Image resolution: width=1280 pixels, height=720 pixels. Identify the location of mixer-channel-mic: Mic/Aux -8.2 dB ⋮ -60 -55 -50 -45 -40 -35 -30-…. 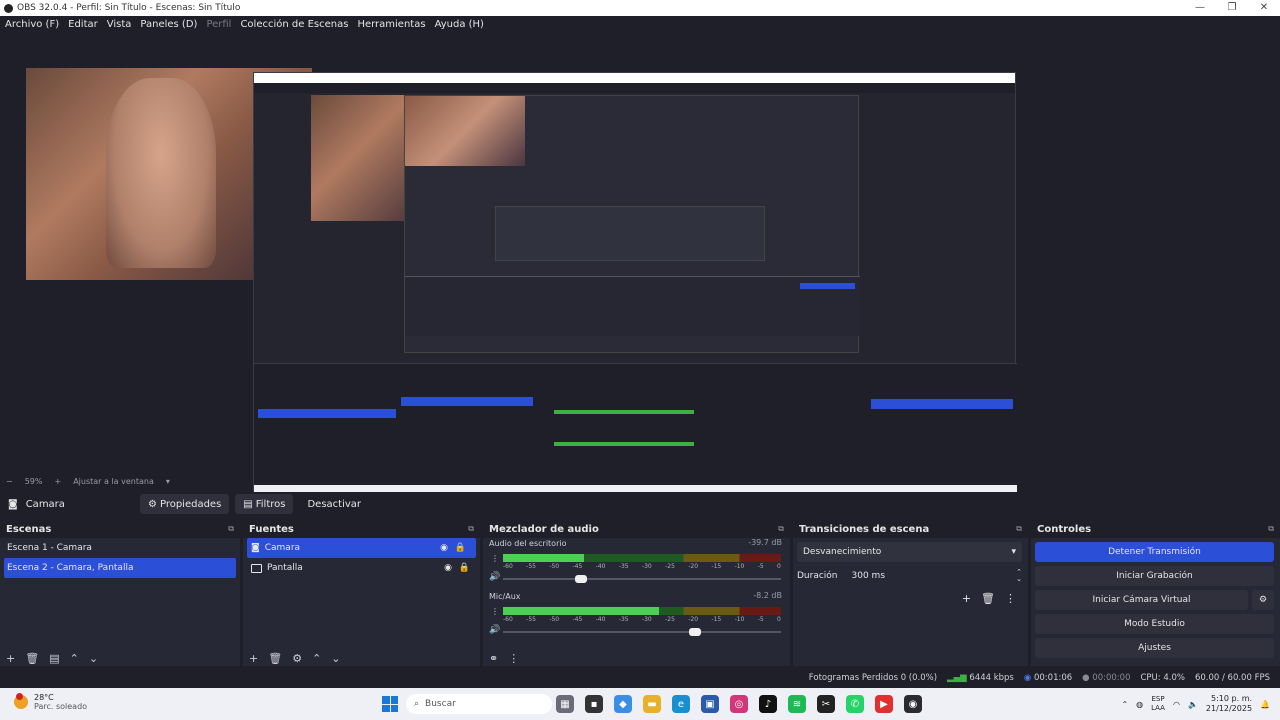
(636, 616).